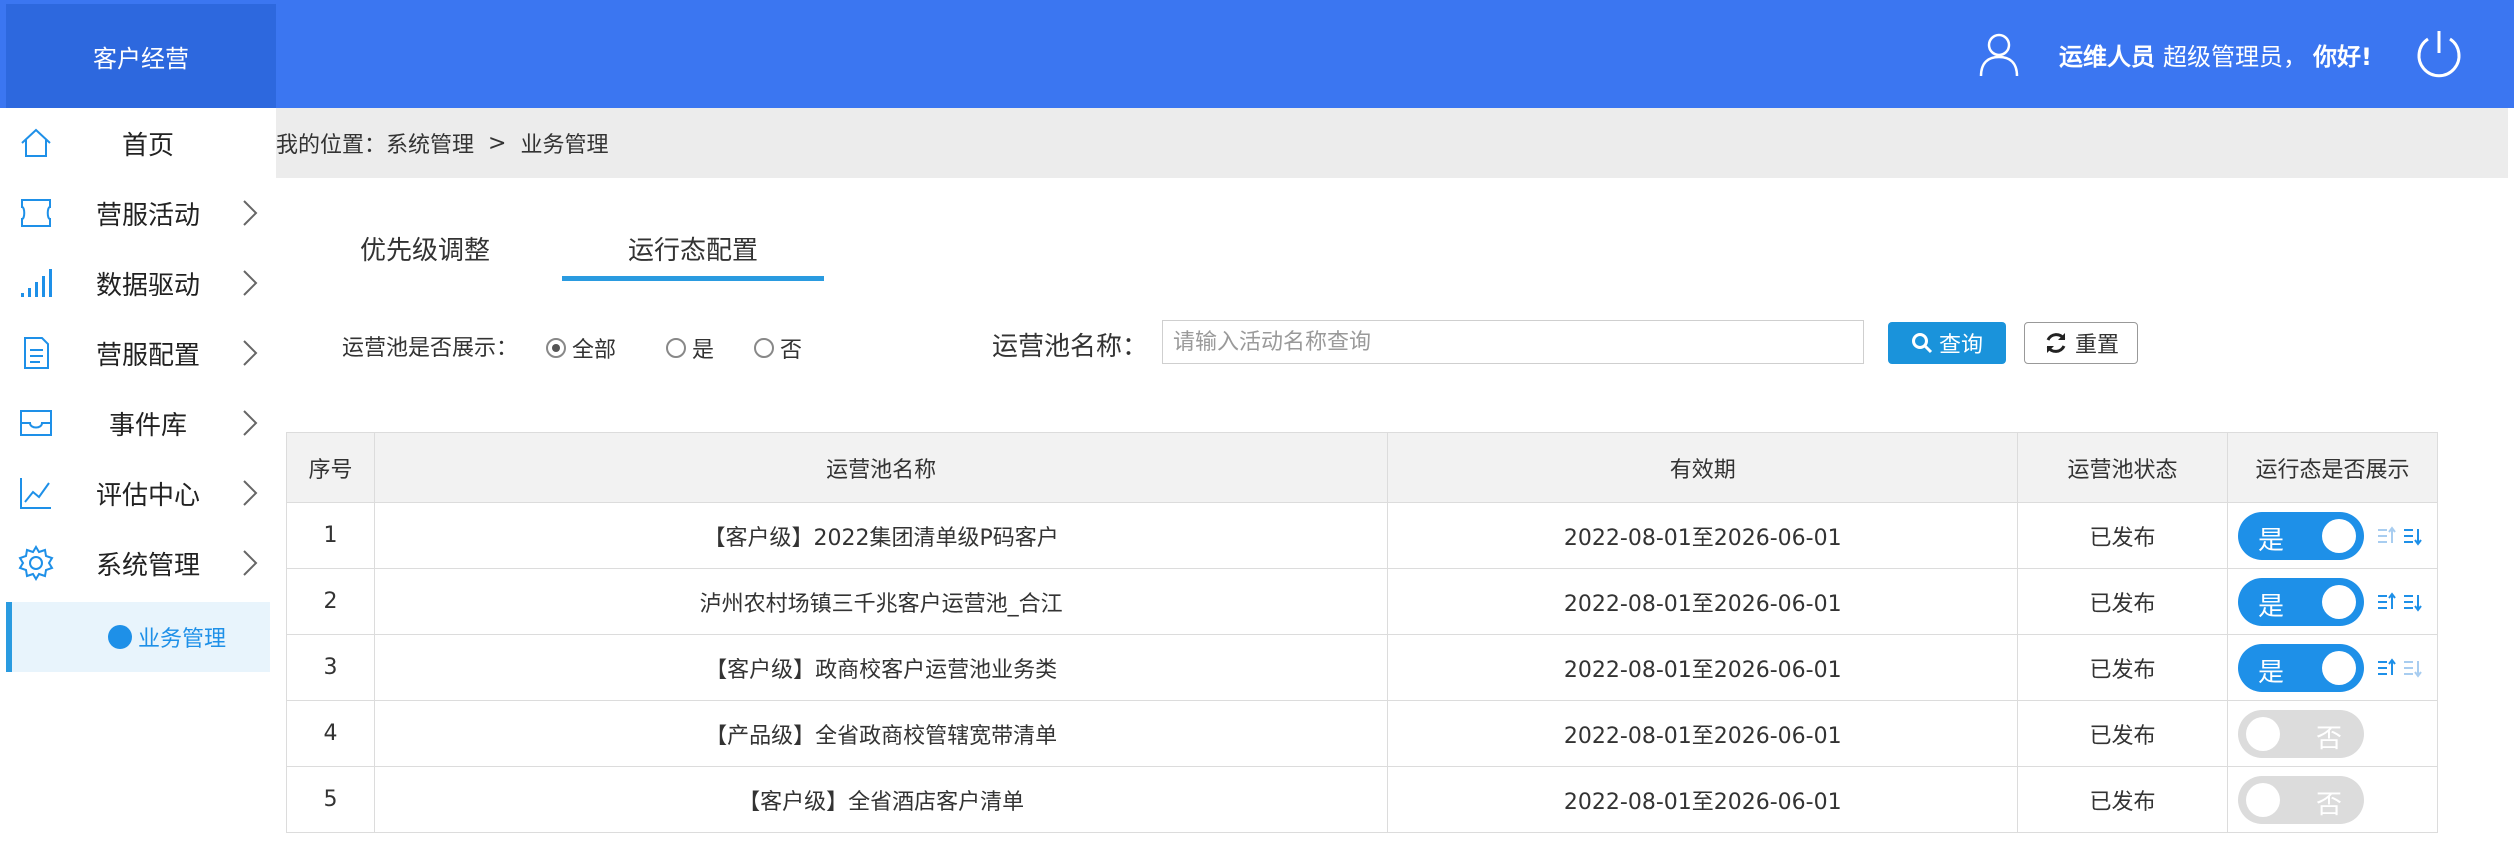 The image size is (2514, 848). What do you see at coordinates (2122, 467) in the screenshot?
I see `column-header: 运营池状态` at bounding box center [2122, 467].